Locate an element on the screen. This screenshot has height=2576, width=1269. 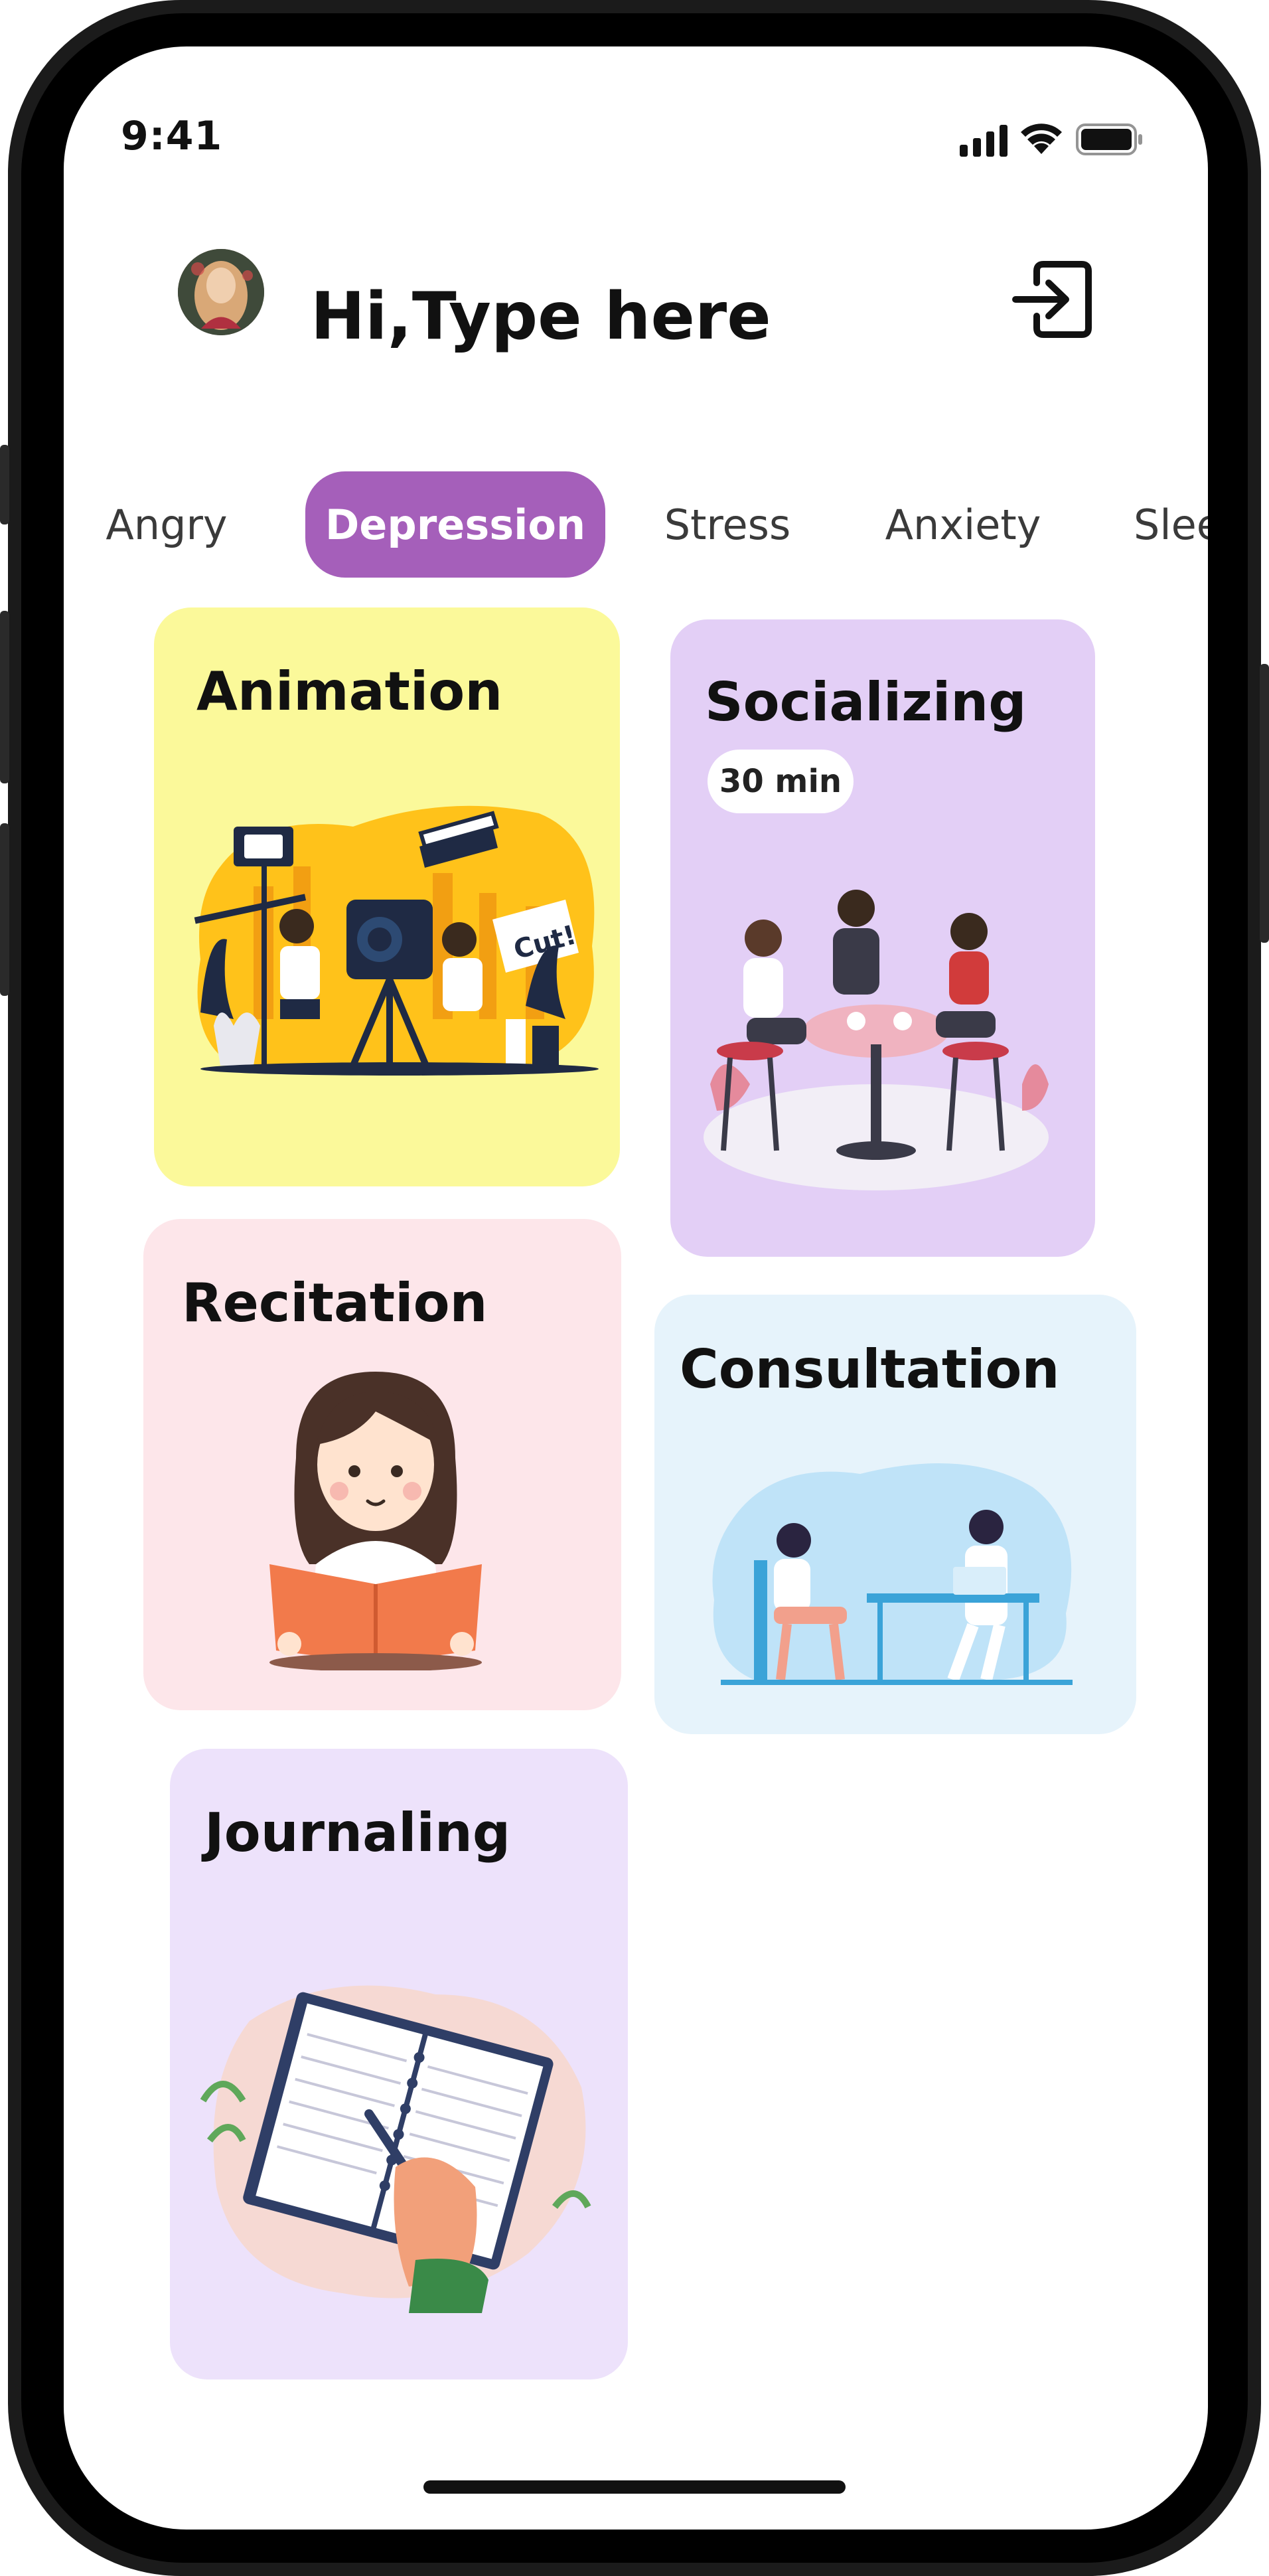
wifi-icon is located at coordinates (1041, 138).